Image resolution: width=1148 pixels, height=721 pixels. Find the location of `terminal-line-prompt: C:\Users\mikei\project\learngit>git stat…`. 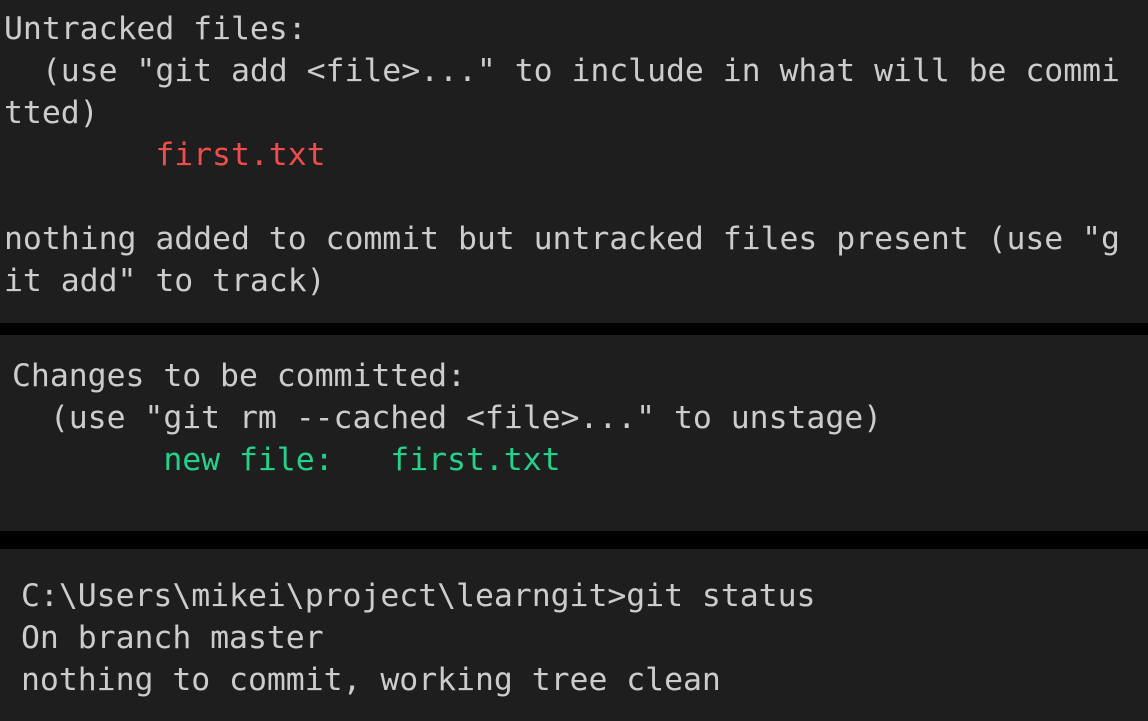

terminal-line-prompt: C:\Users\mikei\project\learngit>git stat… is located at coordinates (418, 596).